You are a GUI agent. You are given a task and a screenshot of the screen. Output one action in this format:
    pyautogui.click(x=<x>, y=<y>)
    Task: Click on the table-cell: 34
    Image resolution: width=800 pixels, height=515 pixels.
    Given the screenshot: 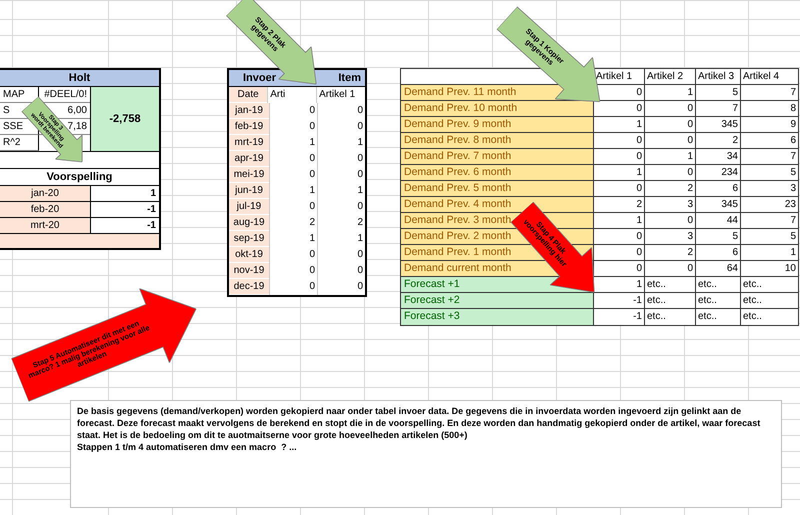 What is the action you would take?
    pyautogui.click(x=718, y=156)
    